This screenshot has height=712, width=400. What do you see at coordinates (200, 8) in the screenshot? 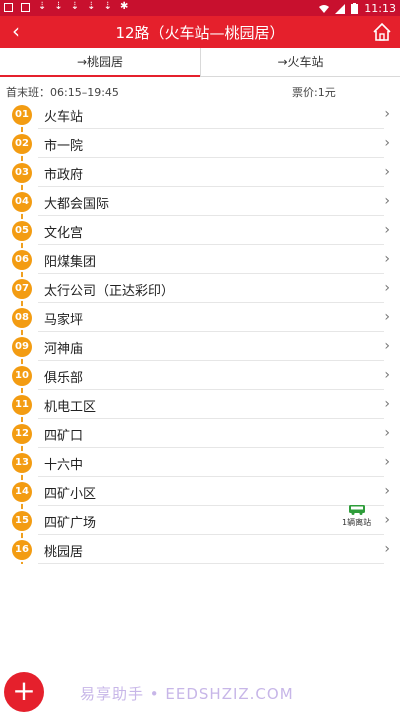
I see `status-bar: ⇣ ⇣ ⇣ ⇣ ⇣ ✱ 11:13` at bounding box center [200, 8].